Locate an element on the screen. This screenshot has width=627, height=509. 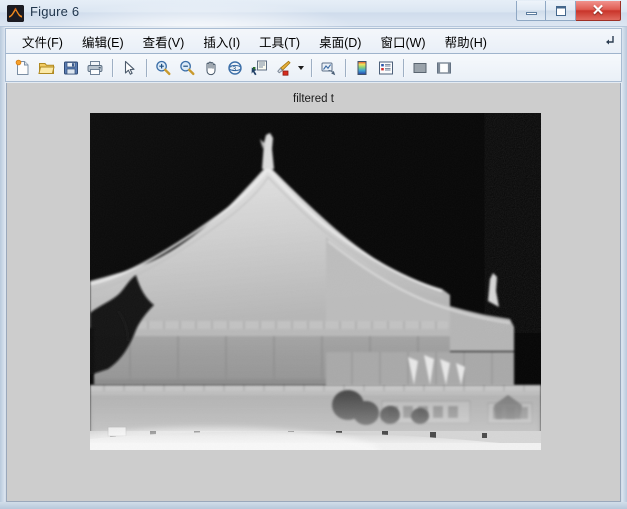
menu-window: 窗口(W) is located at coordinates (402, 41).